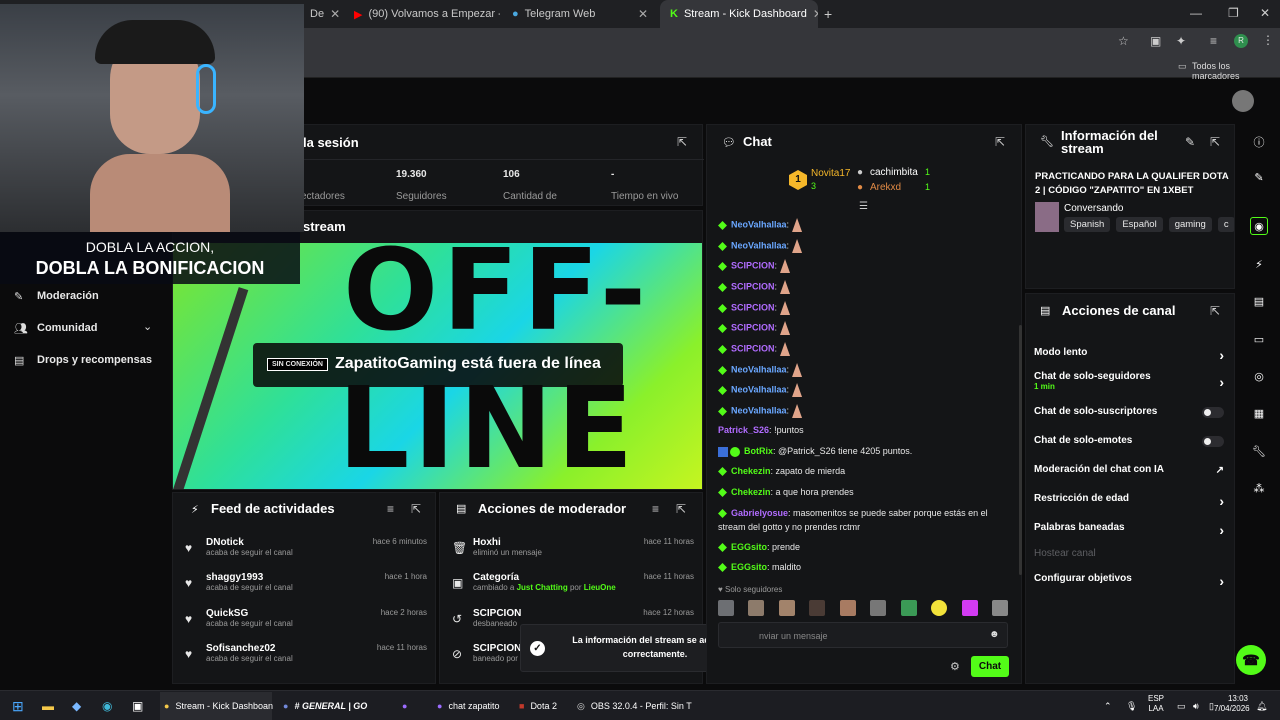 The image size is (1280, 720). What do you see at coordinates (542, 587) in the screenshot?
I see `category-link: Just Chatting` at bounding box center [542, 587].